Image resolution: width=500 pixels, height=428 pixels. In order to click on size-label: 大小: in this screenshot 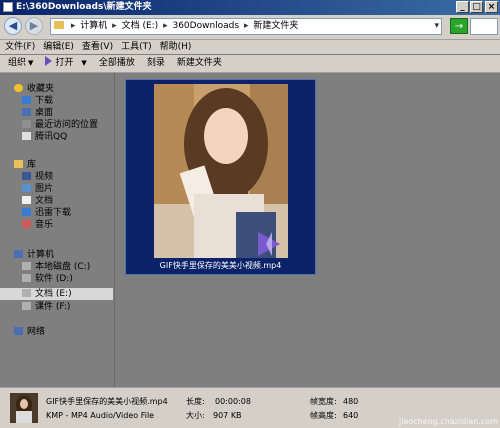, I will do `click(195, 415)`.